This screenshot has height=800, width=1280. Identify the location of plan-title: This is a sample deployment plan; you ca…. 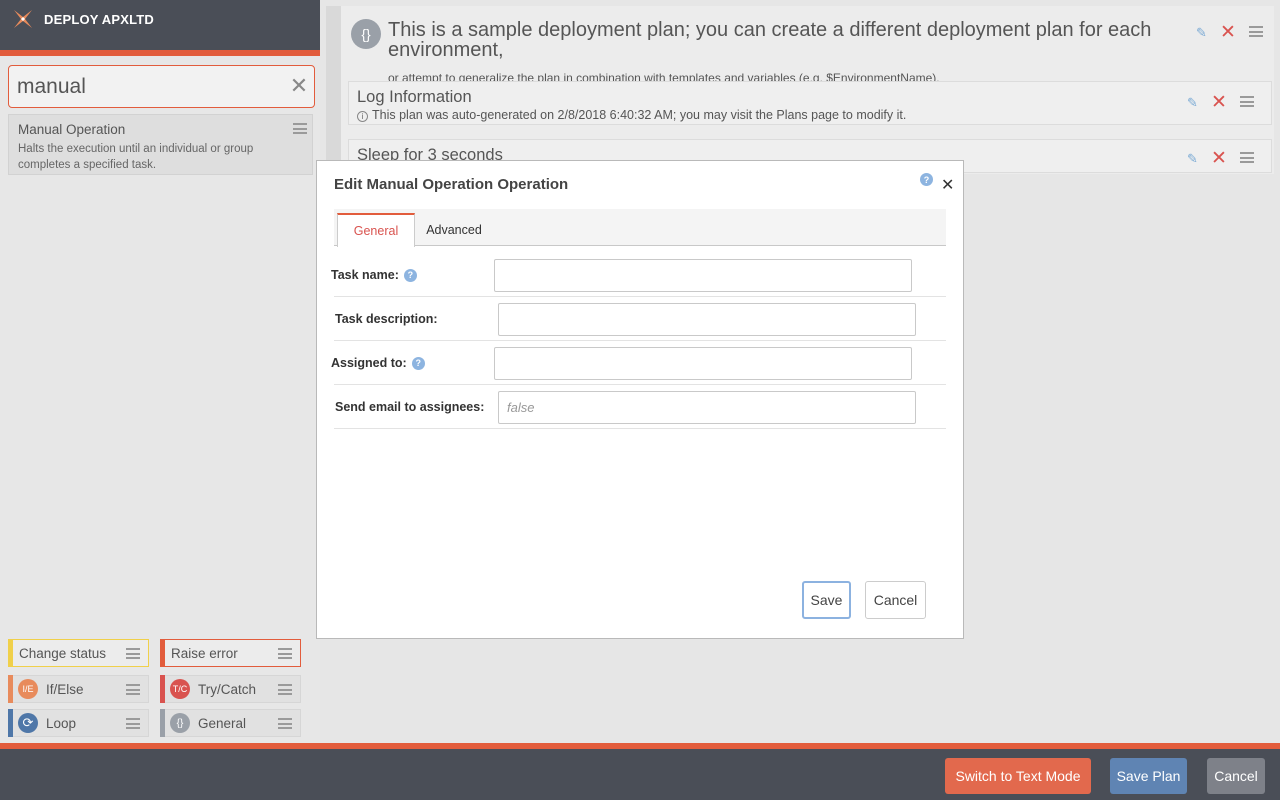
(770, 40).